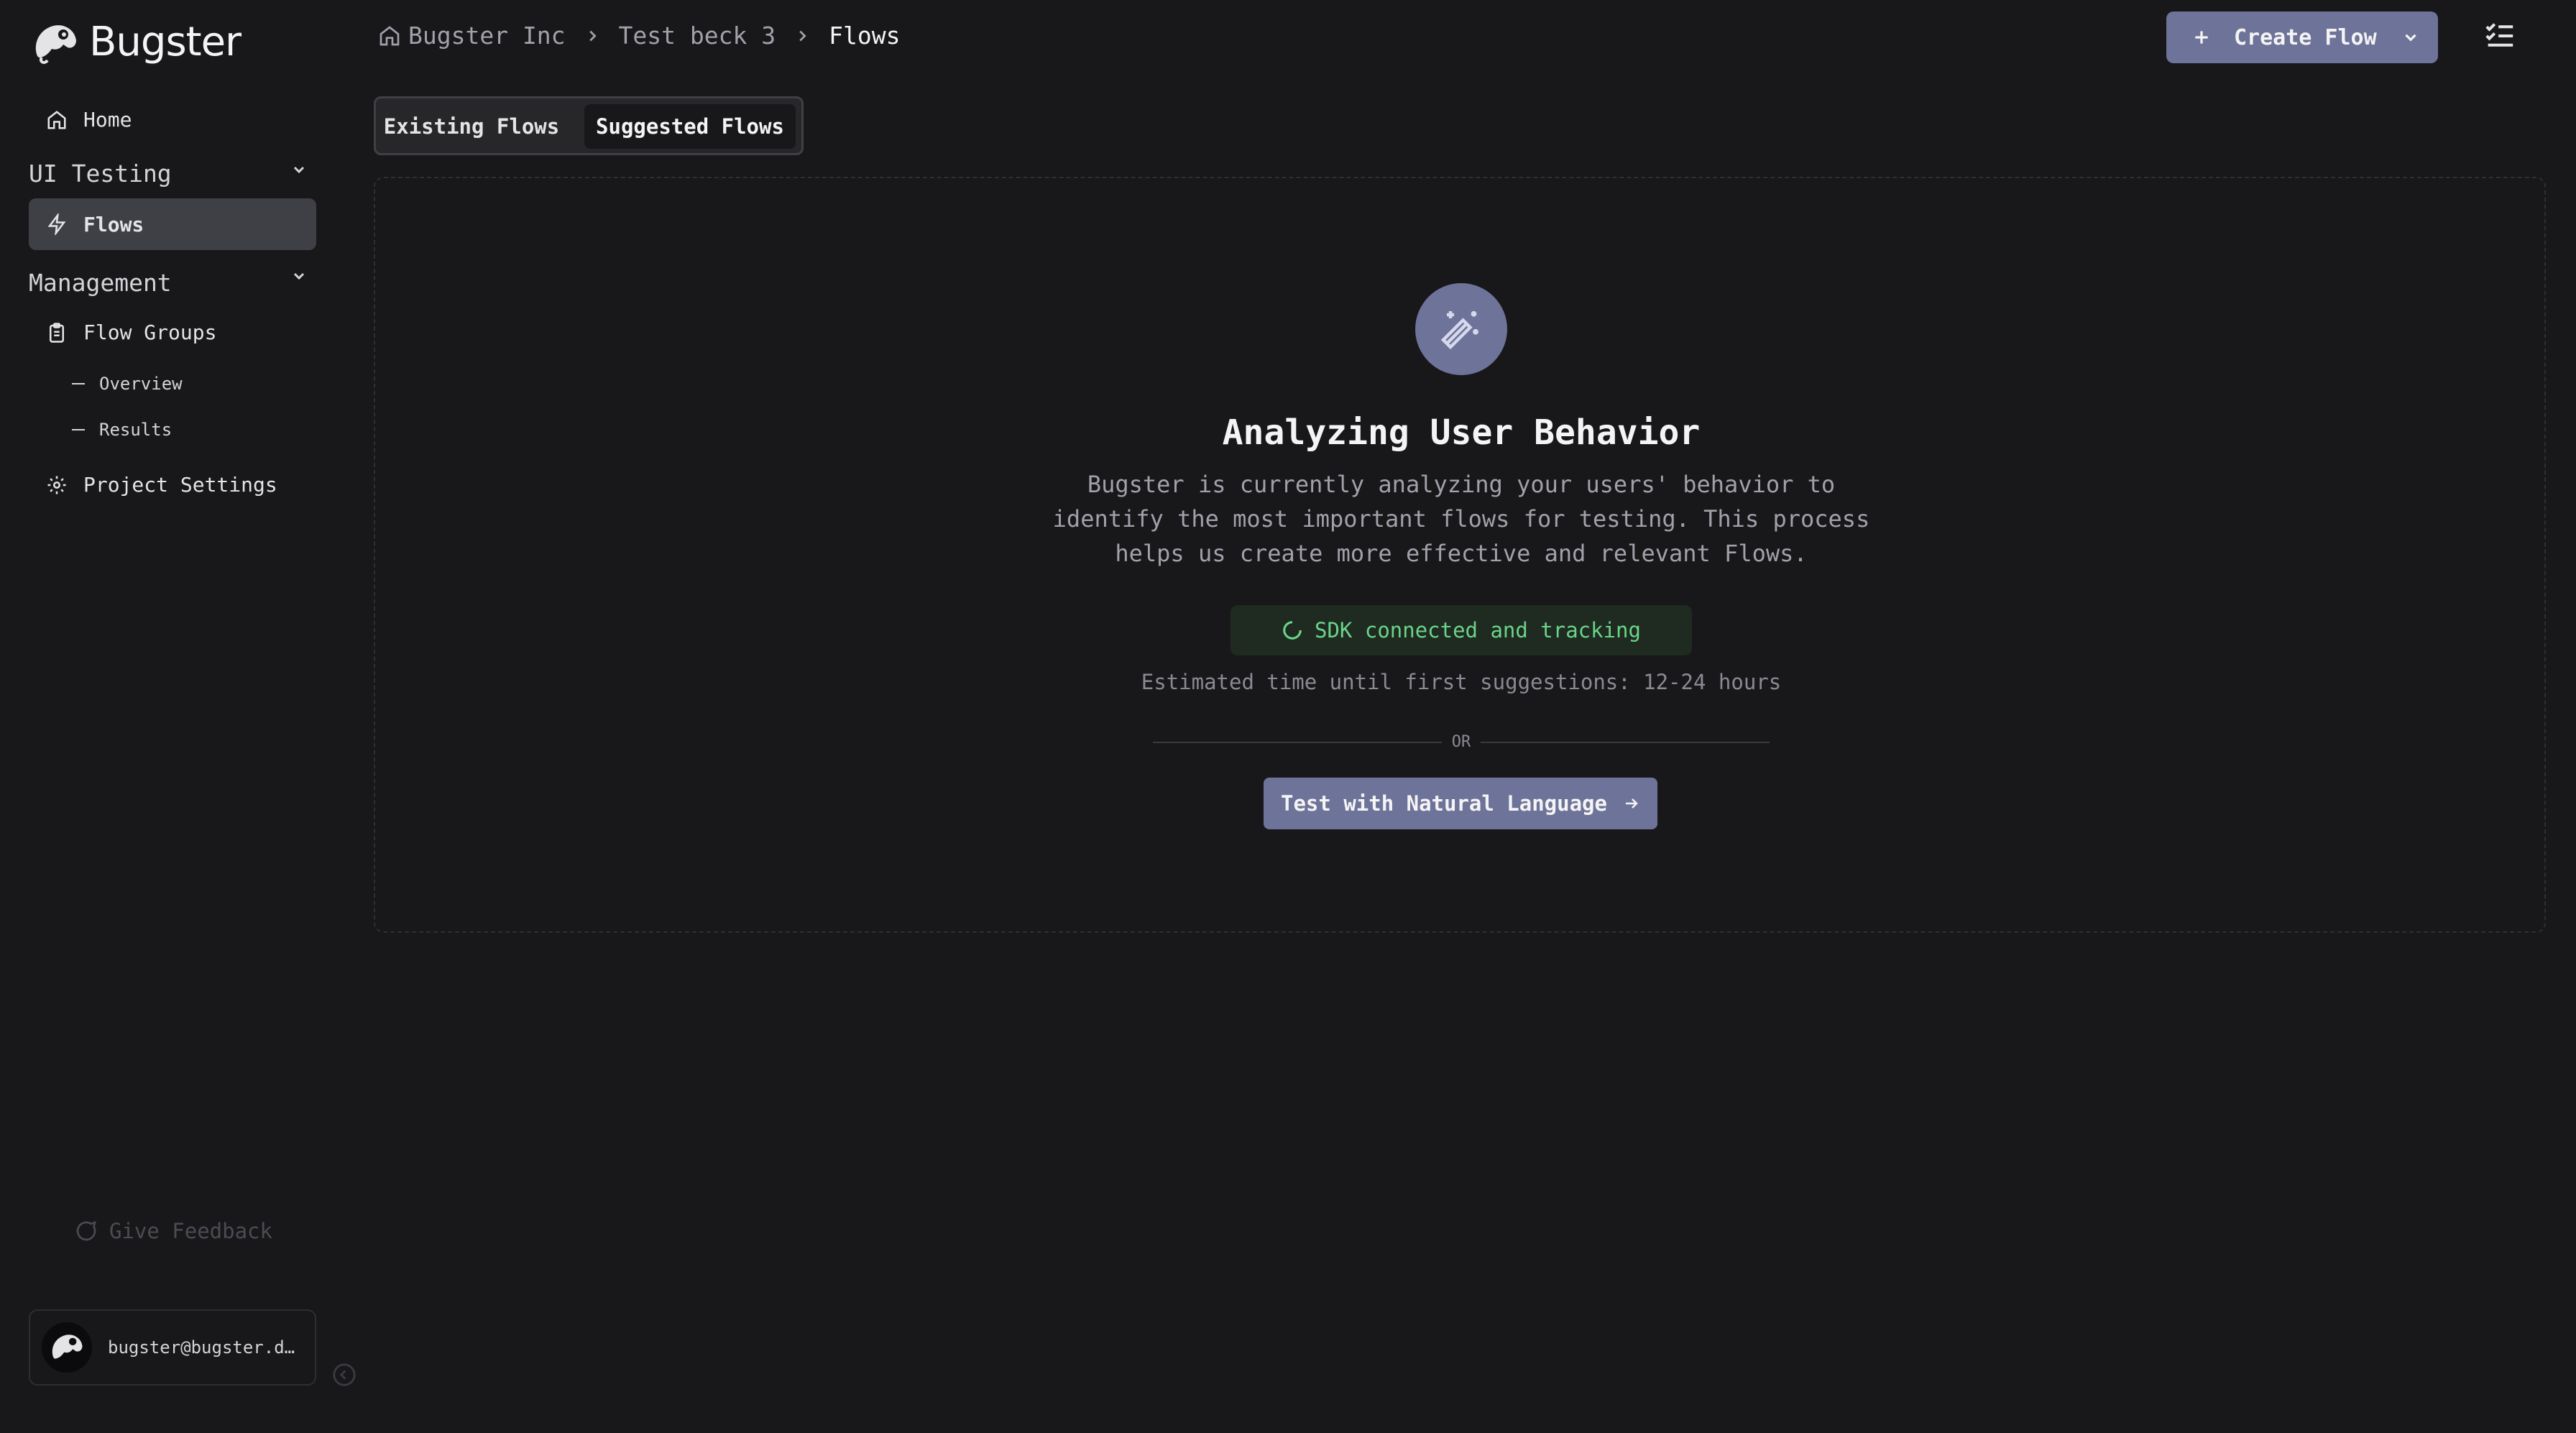 Image resolution: width=2576 pixels, height=1433 pixels. What do you see at coordinates (141, 384) in the screenshot?
I see `sidebar-subitem-label: Overview` at bounding box center [141, 384].